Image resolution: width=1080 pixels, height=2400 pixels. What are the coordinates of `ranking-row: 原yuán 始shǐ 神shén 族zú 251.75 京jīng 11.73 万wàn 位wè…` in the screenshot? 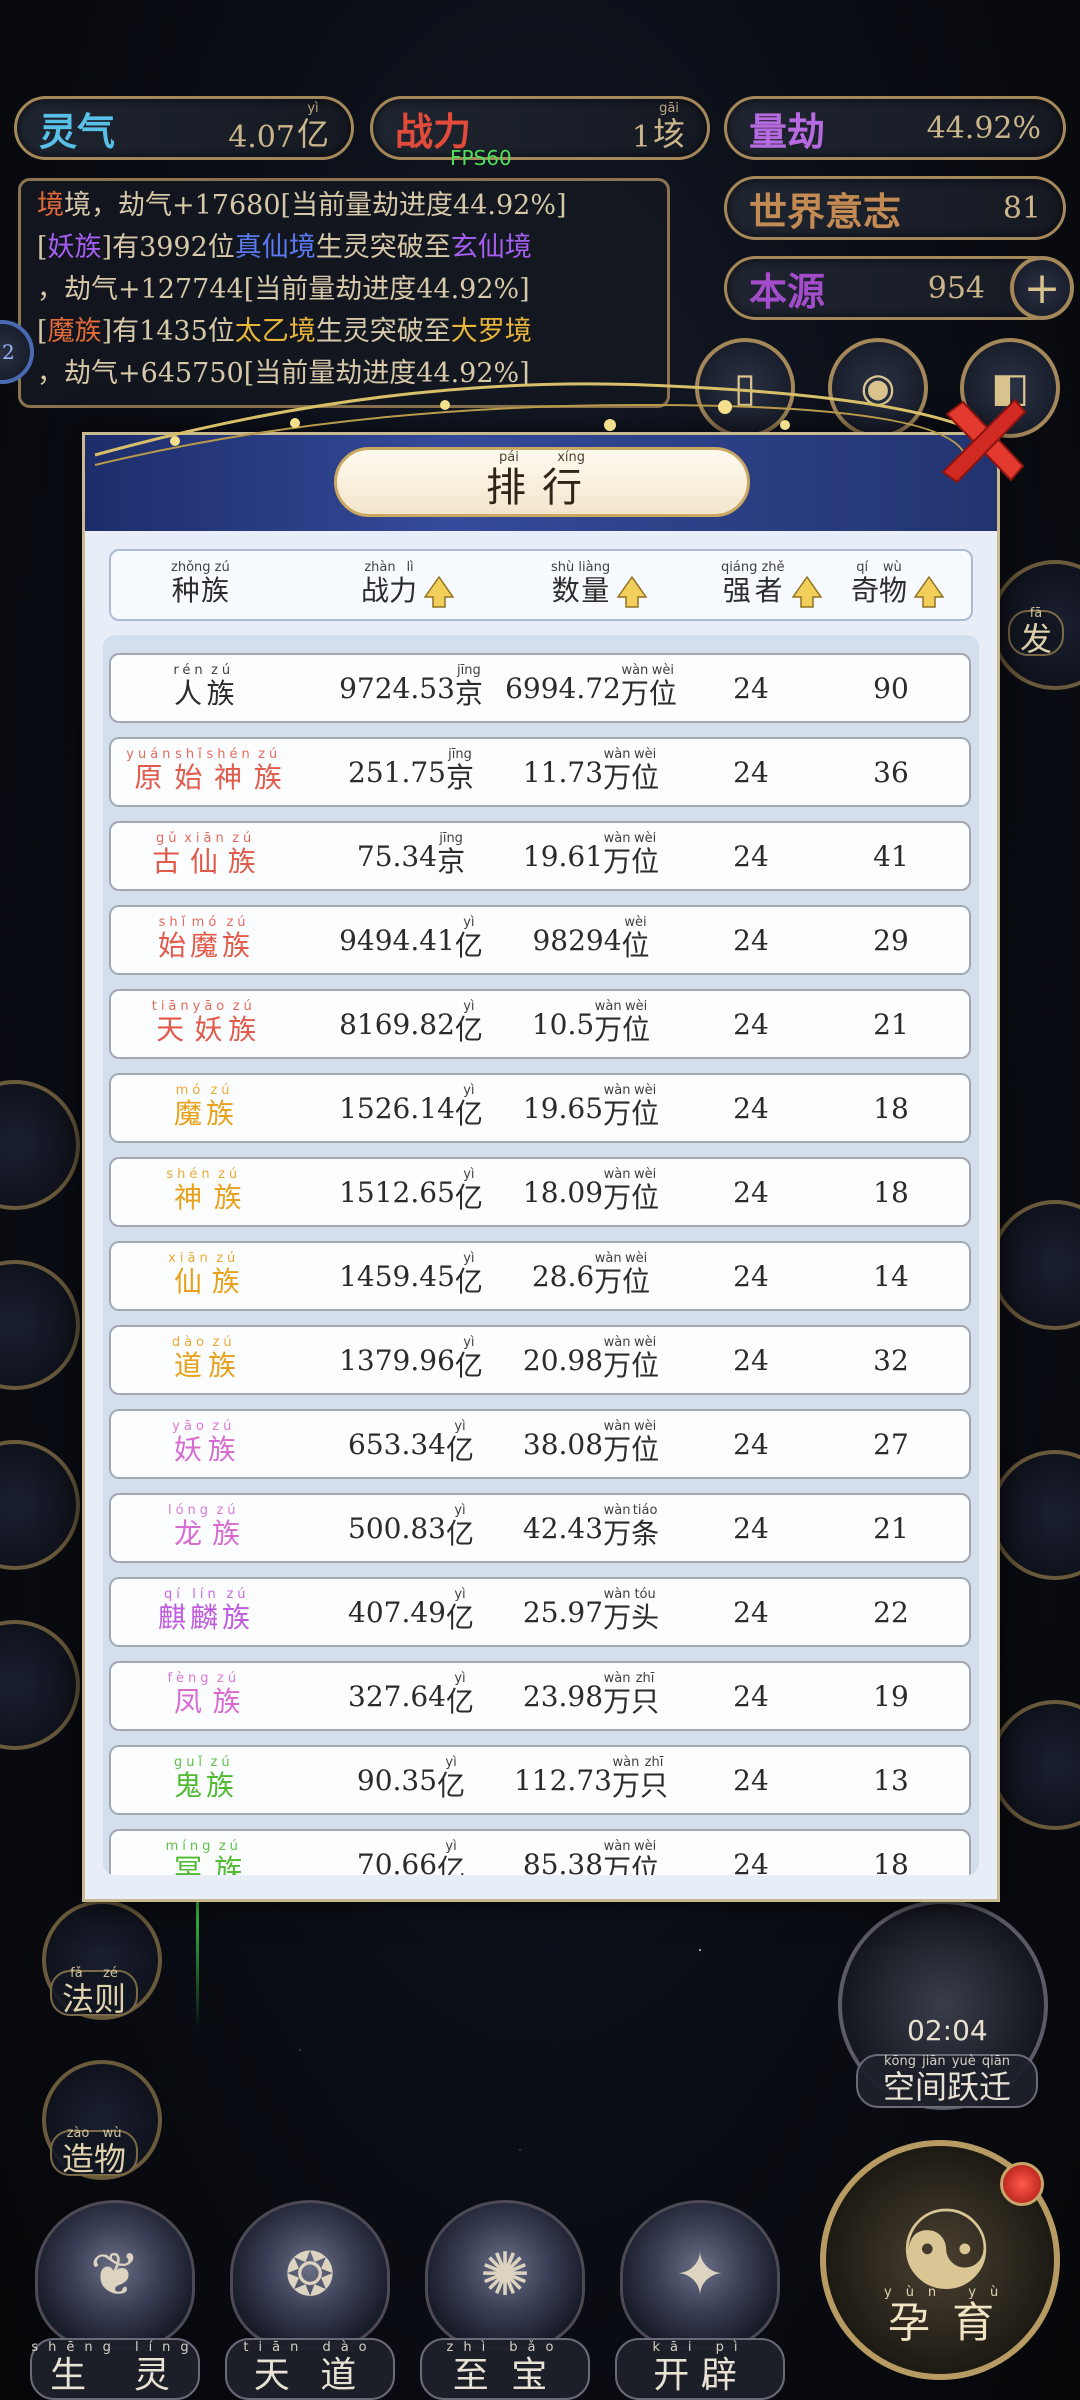 It's located at (540, 772).